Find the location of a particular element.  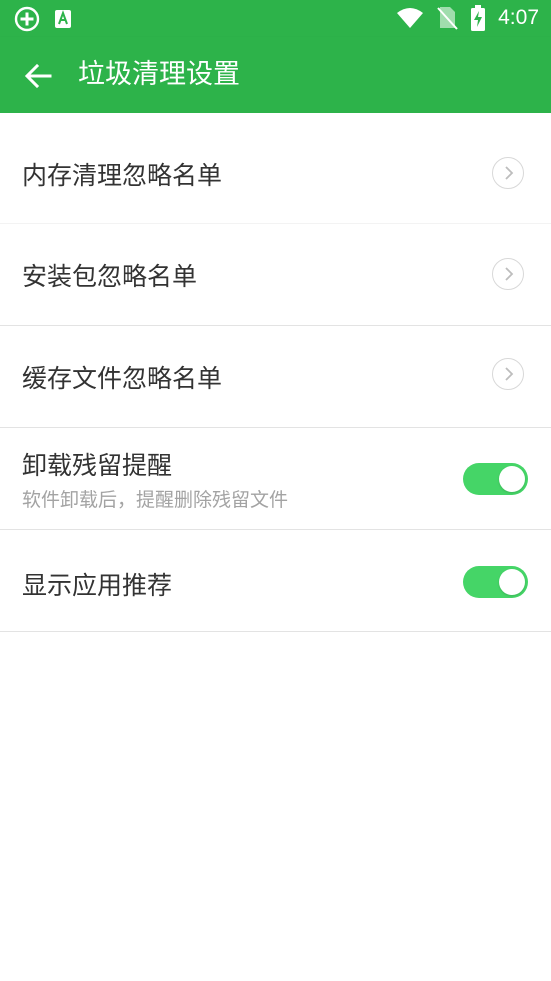

wifi-icon is located at coordinates (410, 18).